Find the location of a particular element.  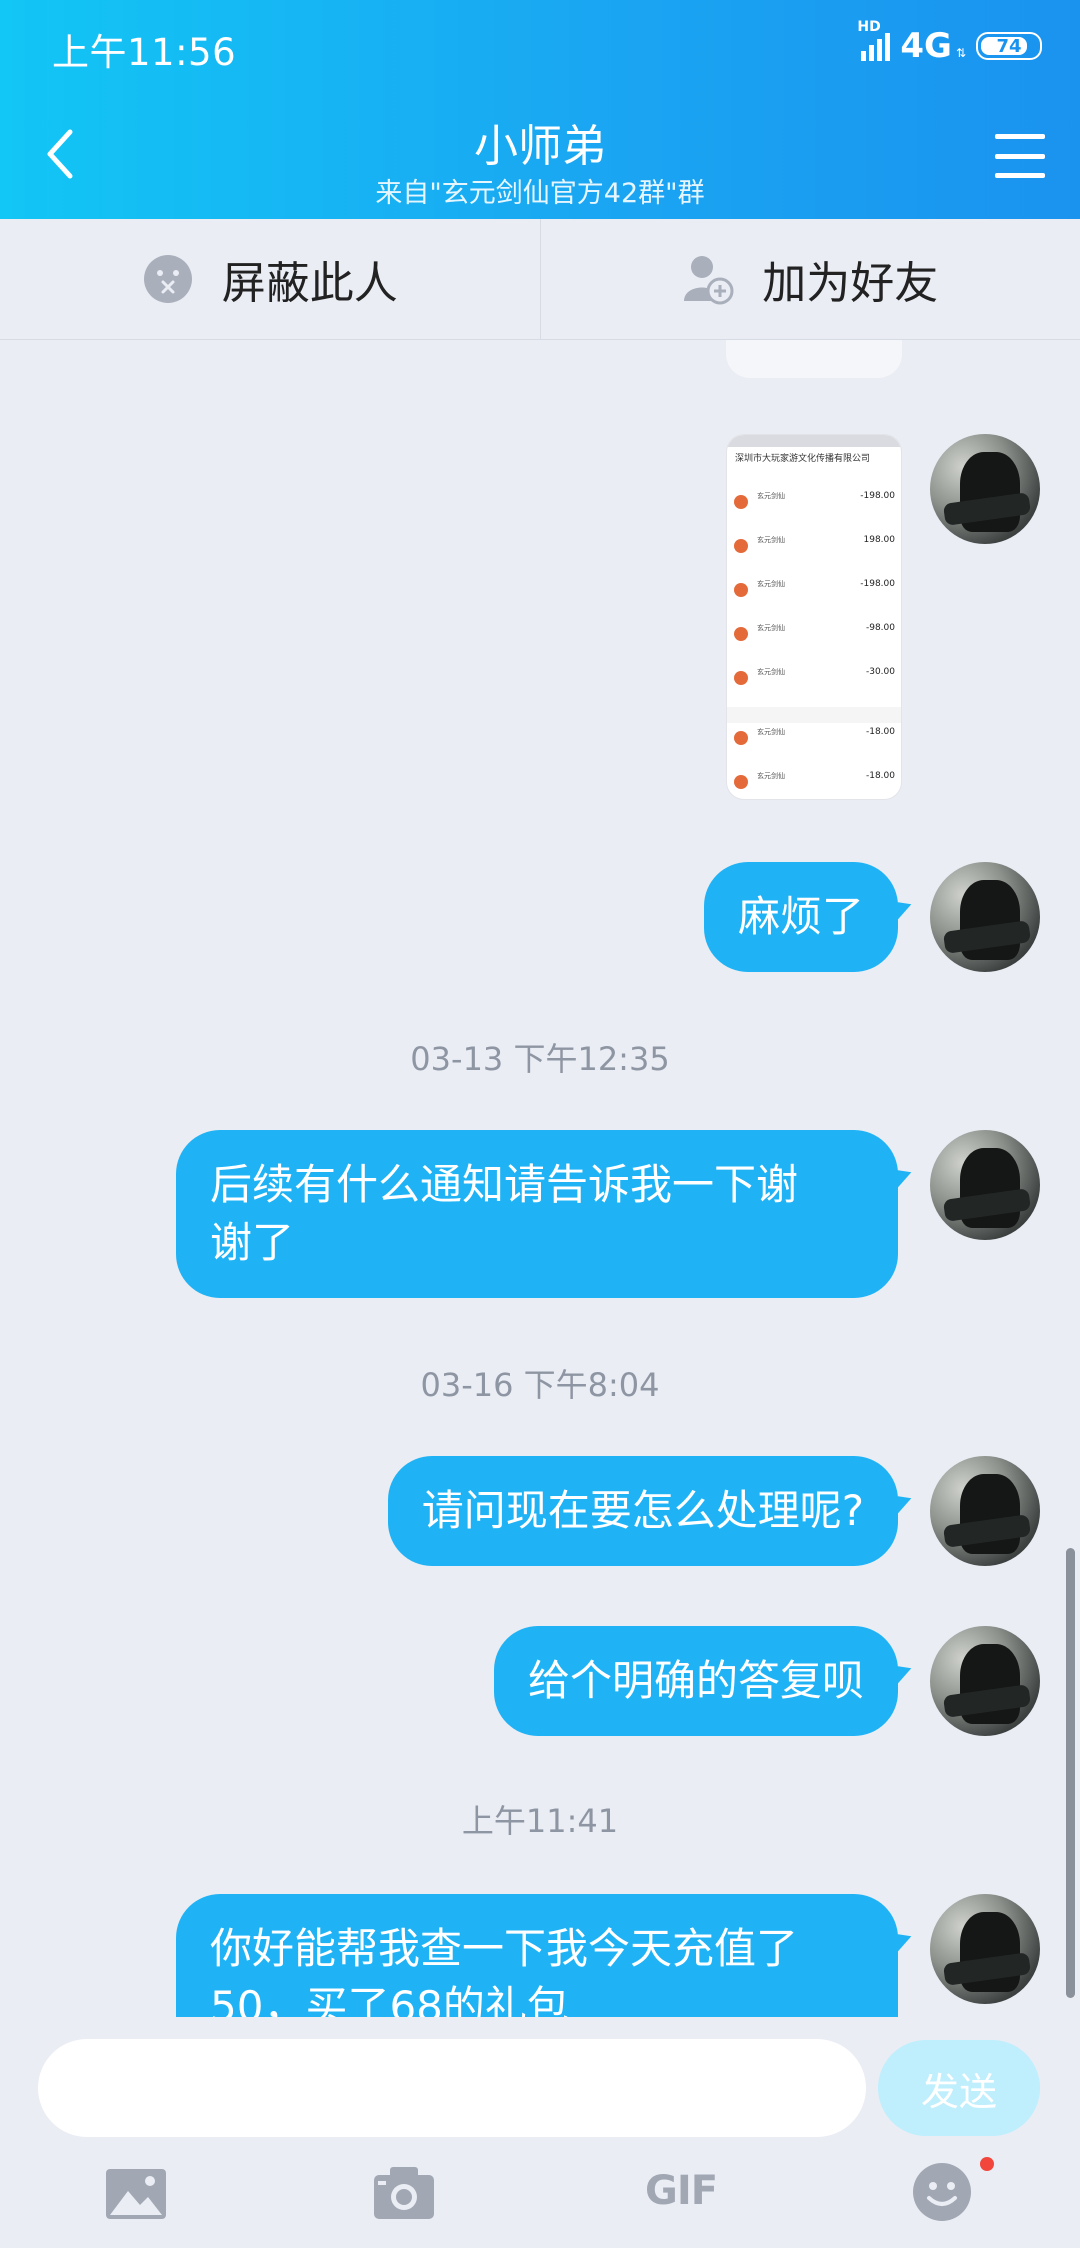

message-text: 请问现在要怎么处理呢? is located at coordinates (642, 1510).